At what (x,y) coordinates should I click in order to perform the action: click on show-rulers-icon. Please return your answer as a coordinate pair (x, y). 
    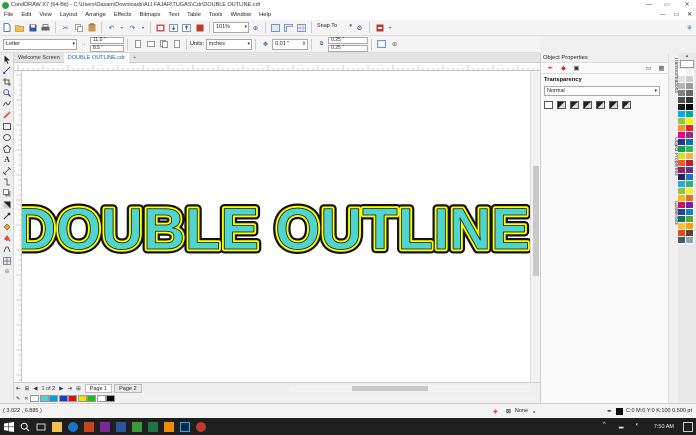
    Looking at the image, I should click on (289, 28).